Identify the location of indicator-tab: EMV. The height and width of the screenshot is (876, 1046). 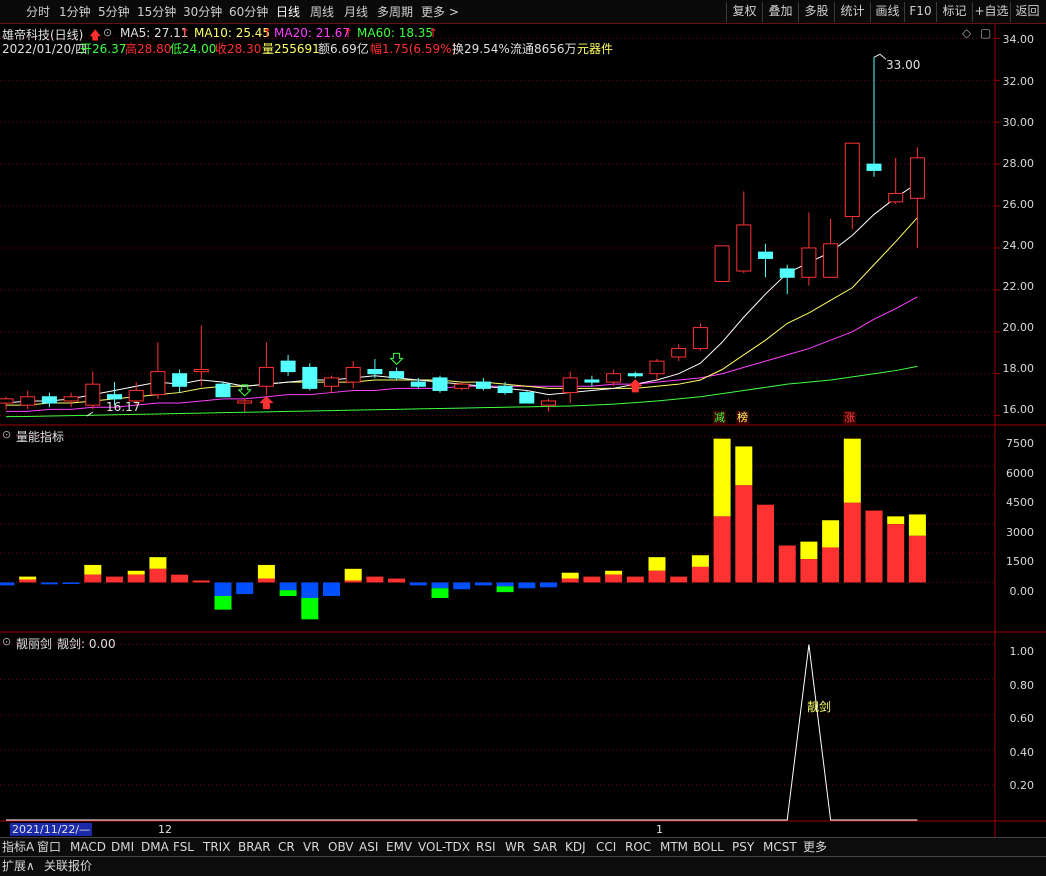
(399, 847).